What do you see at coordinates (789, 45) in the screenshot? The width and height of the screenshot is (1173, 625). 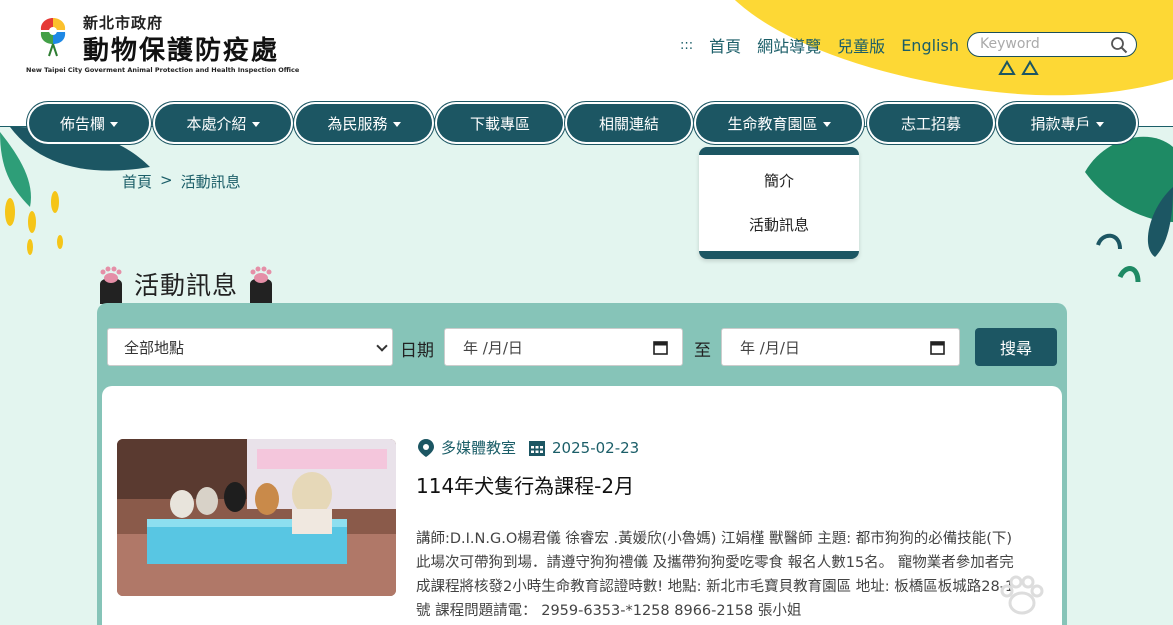 I see `top-link-sitemap: 網站導覽` at bounding box center [789, 45].